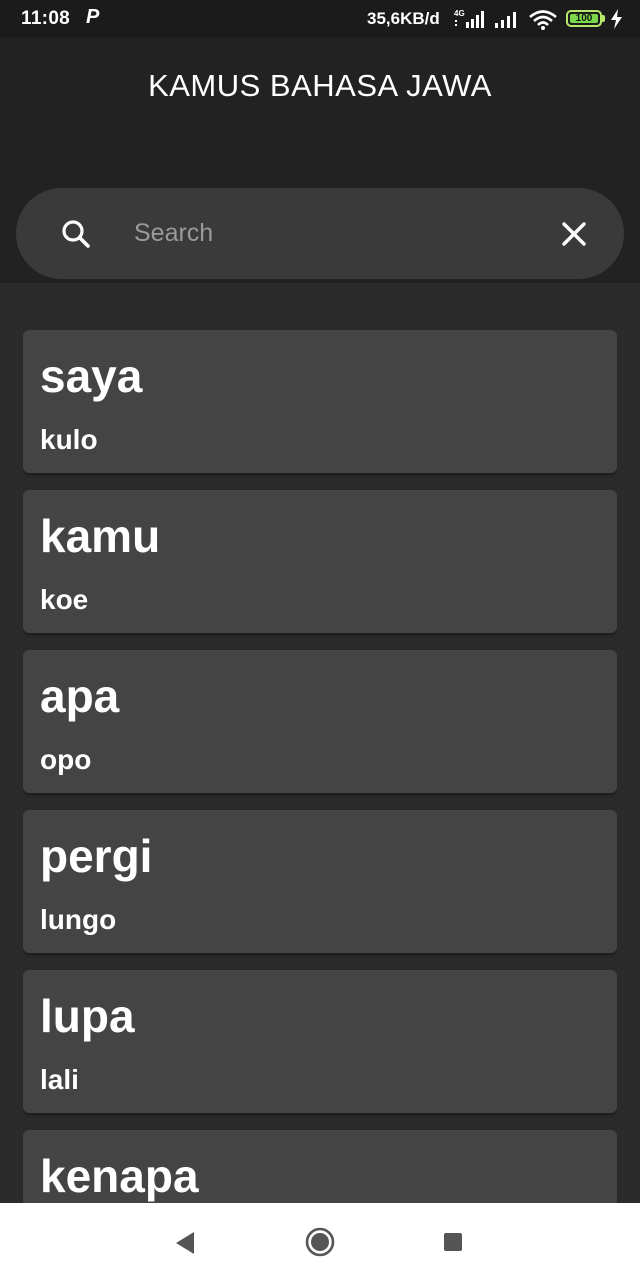 Image resolution: width=640 pixels, height=1280 pixels. Describe the element at coordinates (505, 20) in the screenshot. I see `signal-icon` at that location.